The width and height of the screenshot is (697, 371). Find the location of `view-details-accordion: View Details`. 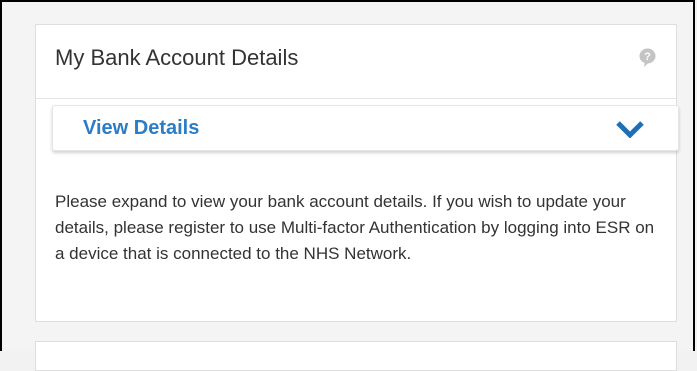

view-details-accordion: View Details is located at coordinates (365, 128).